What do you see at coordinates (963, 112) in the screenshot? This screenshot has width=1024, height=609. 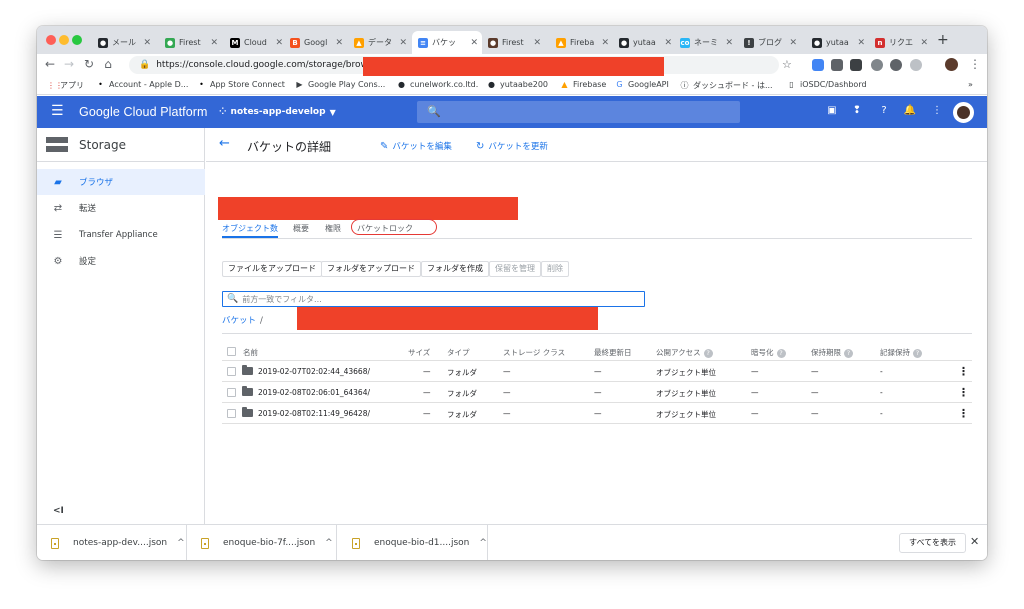 I see `account-avatar` at bounding box center [963, 112].